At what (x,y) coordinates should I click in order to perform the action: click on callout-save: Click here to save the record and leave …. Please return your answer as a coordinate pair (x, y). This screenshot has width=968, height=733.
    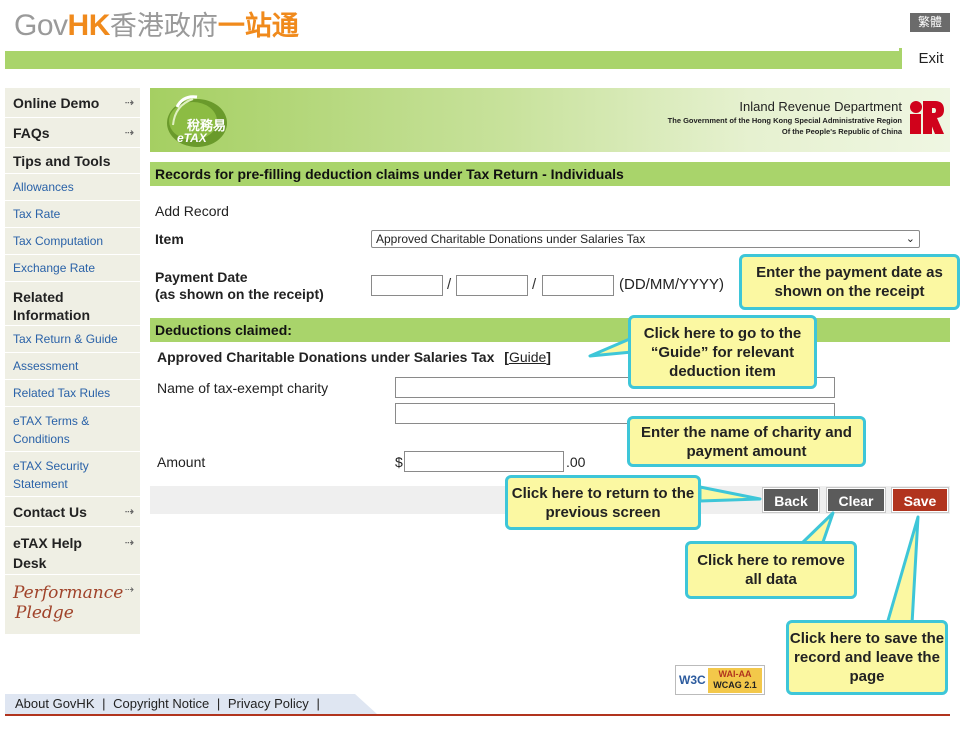
    Looking at the image, I should click on (867, 657).